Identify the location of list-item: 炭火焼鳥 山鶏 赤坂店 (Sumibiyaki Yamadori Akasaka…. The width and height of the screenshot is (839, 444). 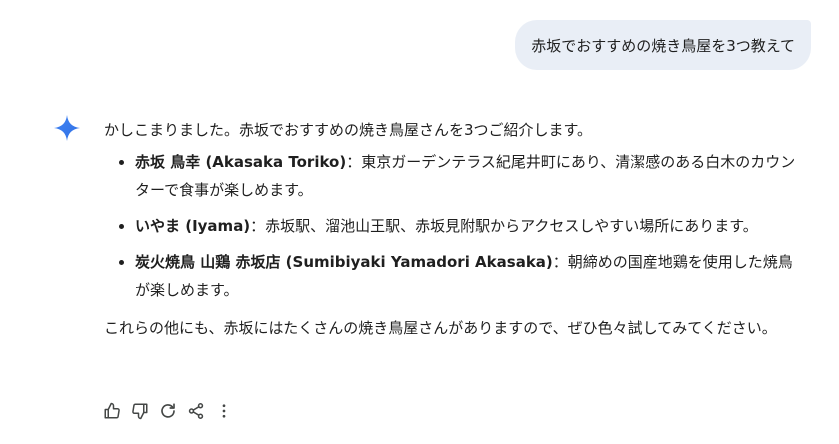
(469, 276).